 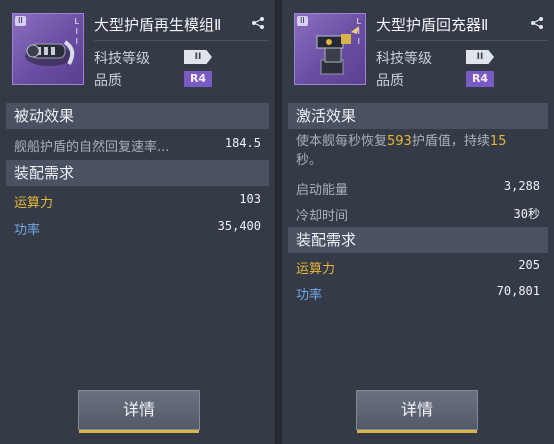 What do you see at coordinates (337, 50) in the screenshot?
I see `shield-booster-module-icon` at bounding box center [337, 50].